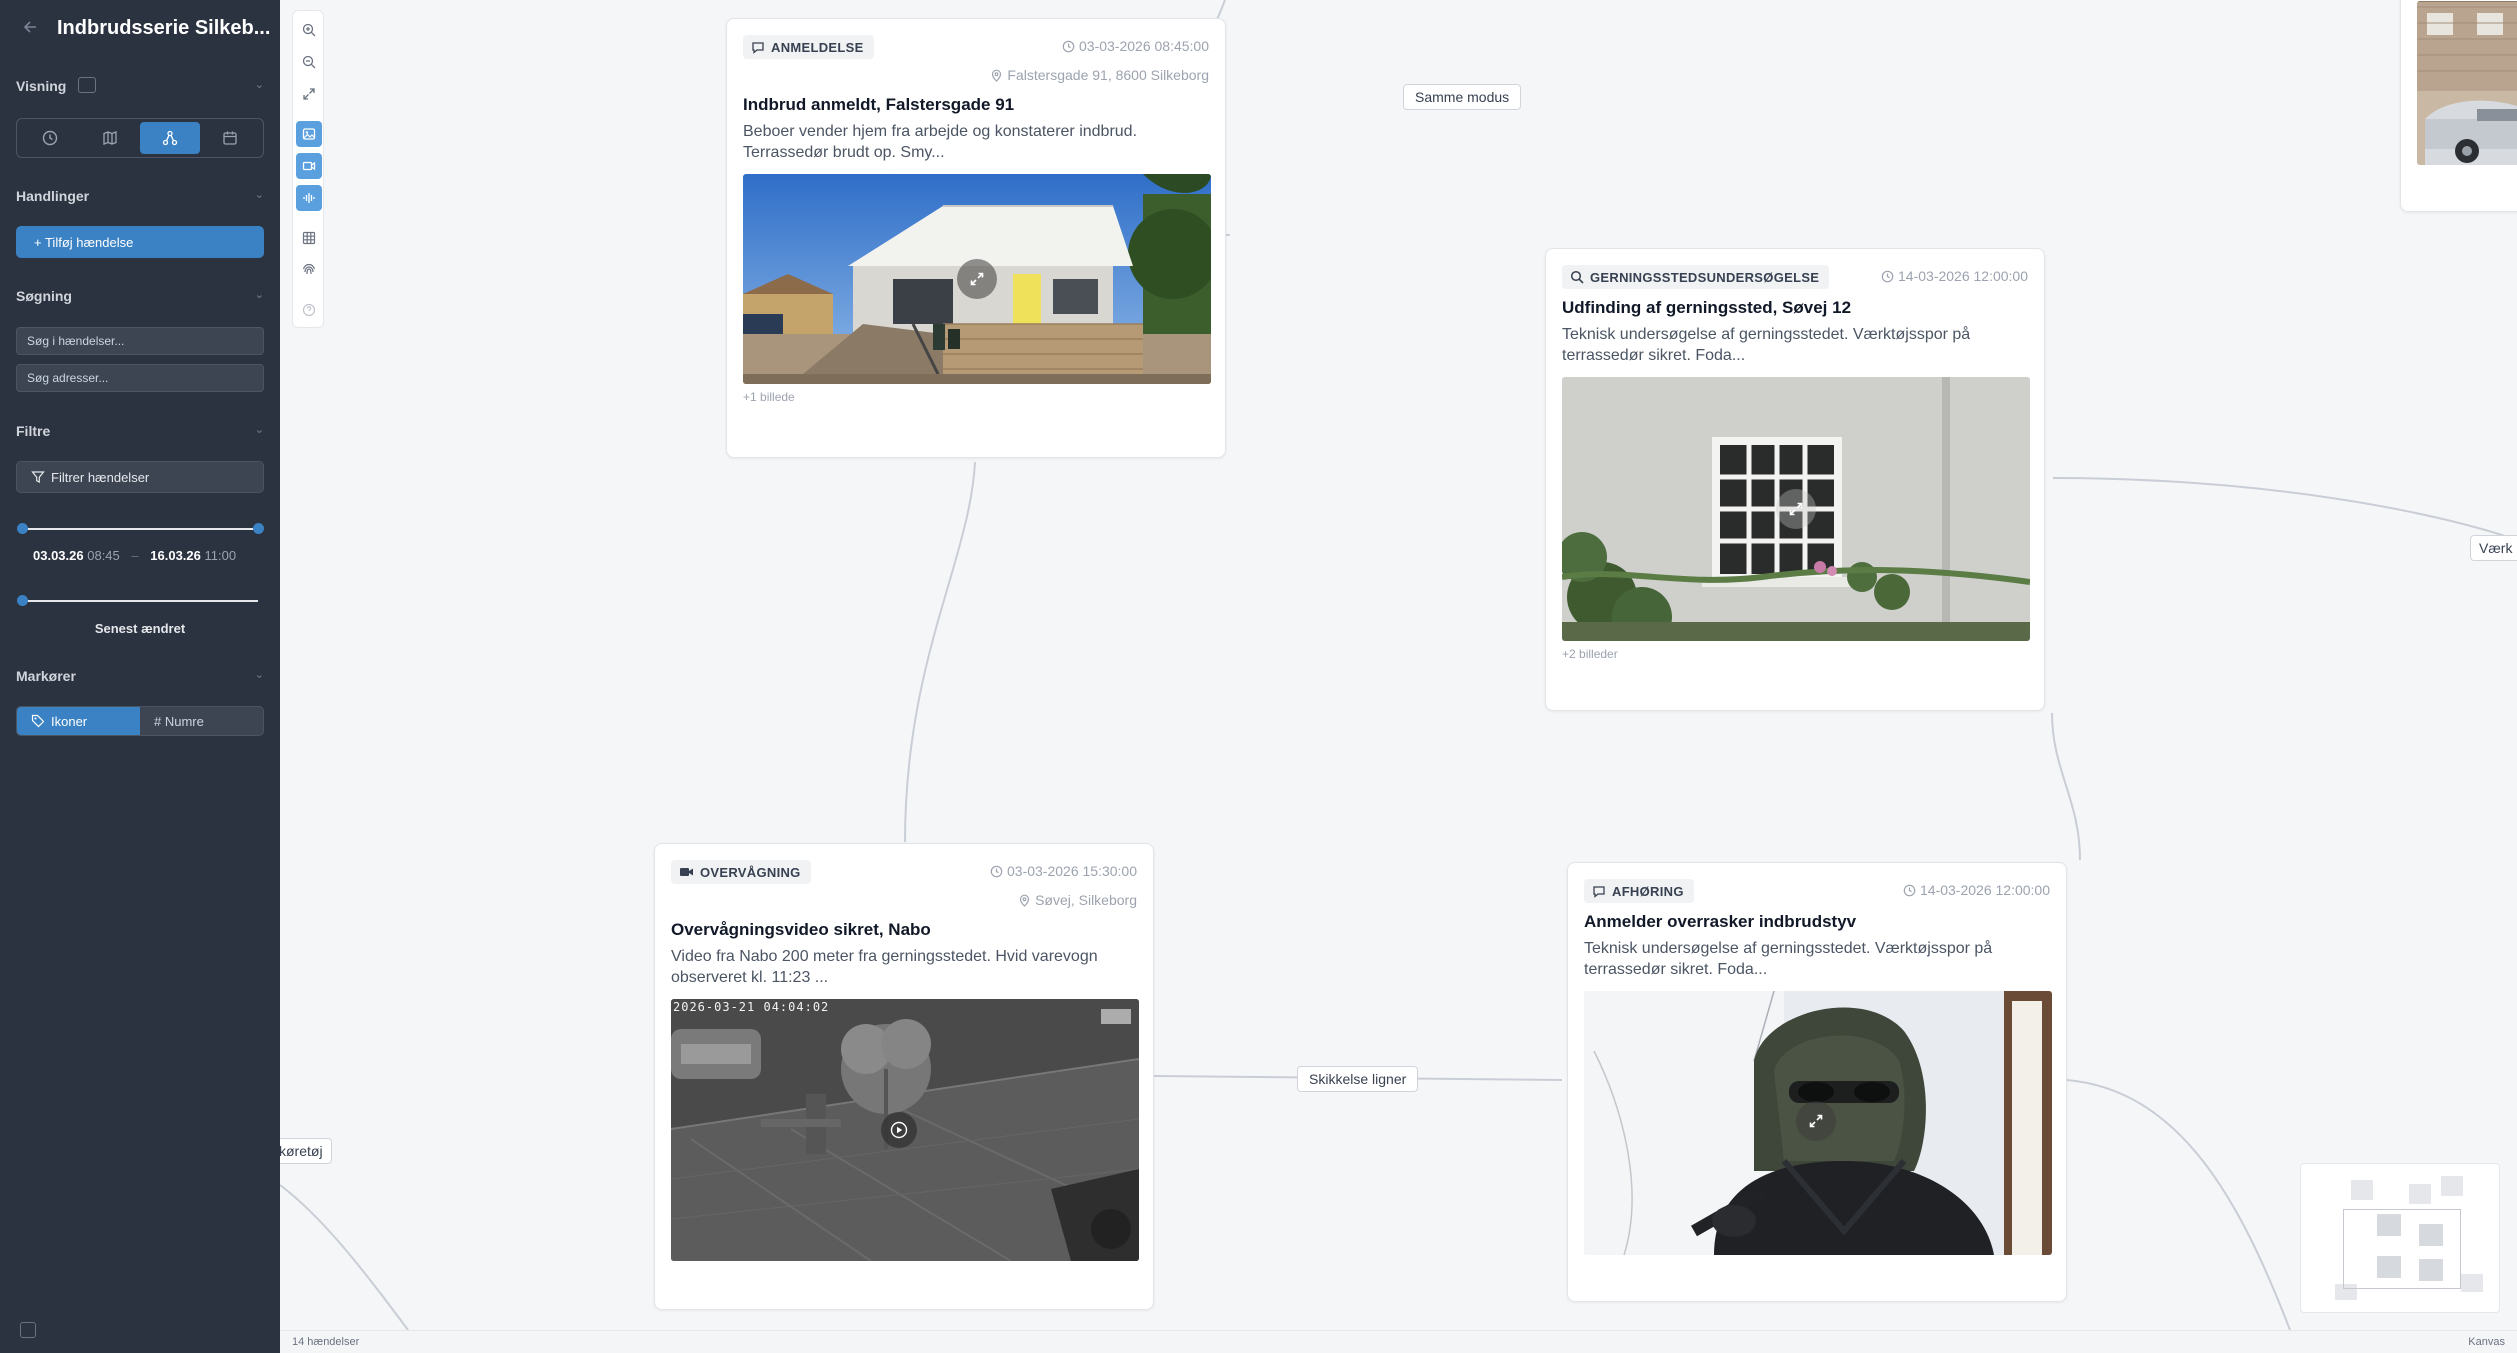  Describe the element at coordinates (1077, 900) in the screenshot. I see `event-location: Søvej, Silkeborg` at that location.